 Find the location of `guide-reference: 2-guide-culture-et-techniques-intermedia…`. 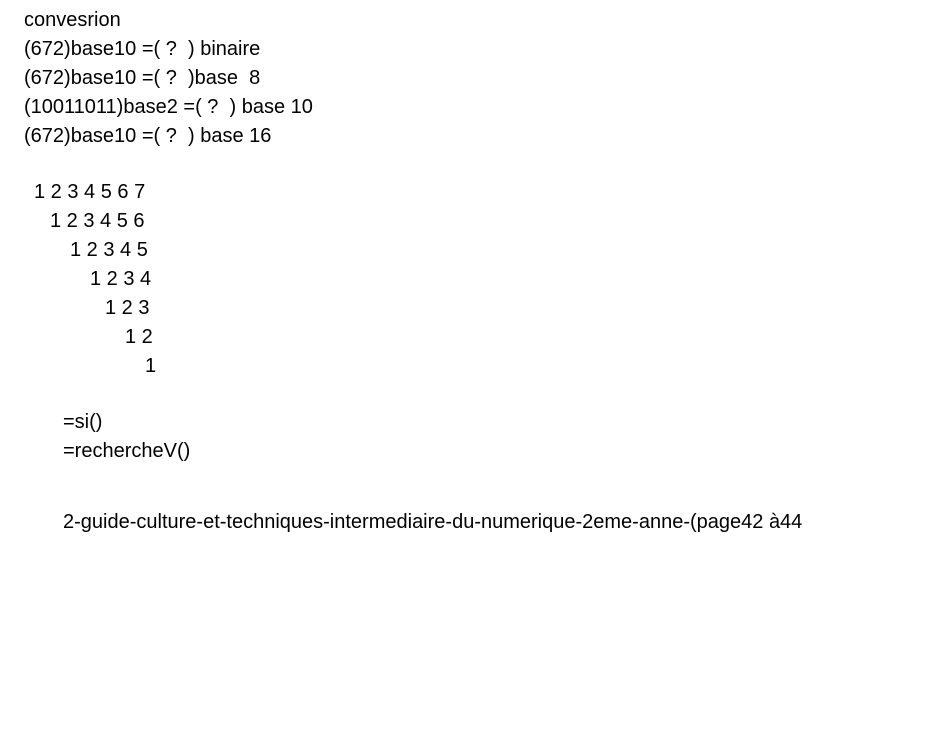

guide-reference: 2-guide-culture-et-techniques-intermedia… is located at coordinates (433, 522).